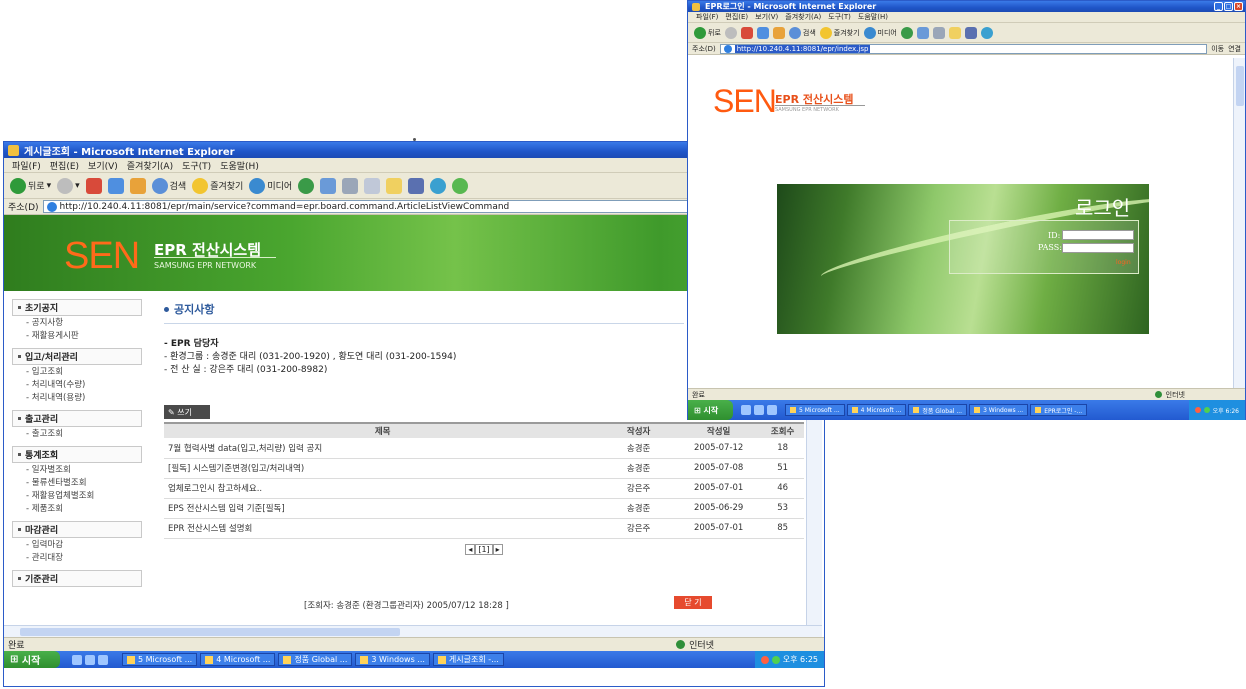  I want to click on sidebar-heading: 기준관리, so click(77, 578).